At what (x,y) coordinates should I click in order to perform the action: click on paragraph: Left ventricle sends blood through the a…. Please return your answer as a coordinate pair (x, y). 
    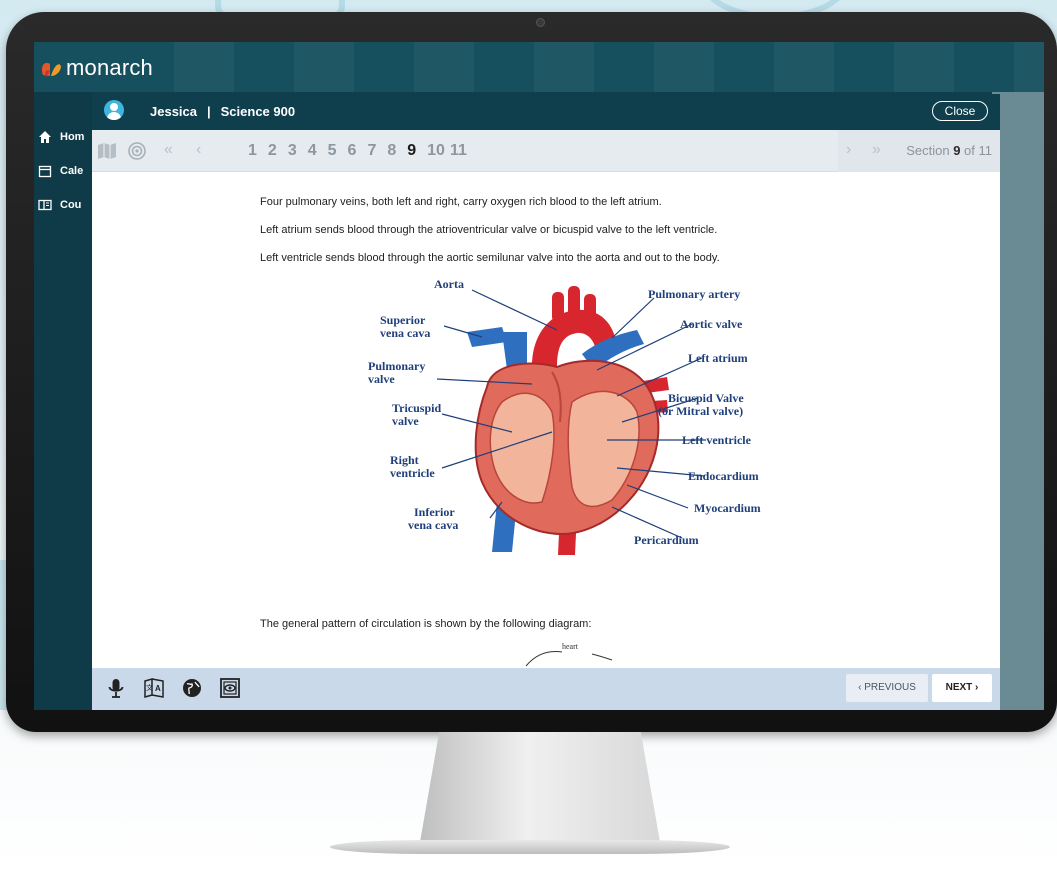
    Looking at the image, I should click on (490, 258).